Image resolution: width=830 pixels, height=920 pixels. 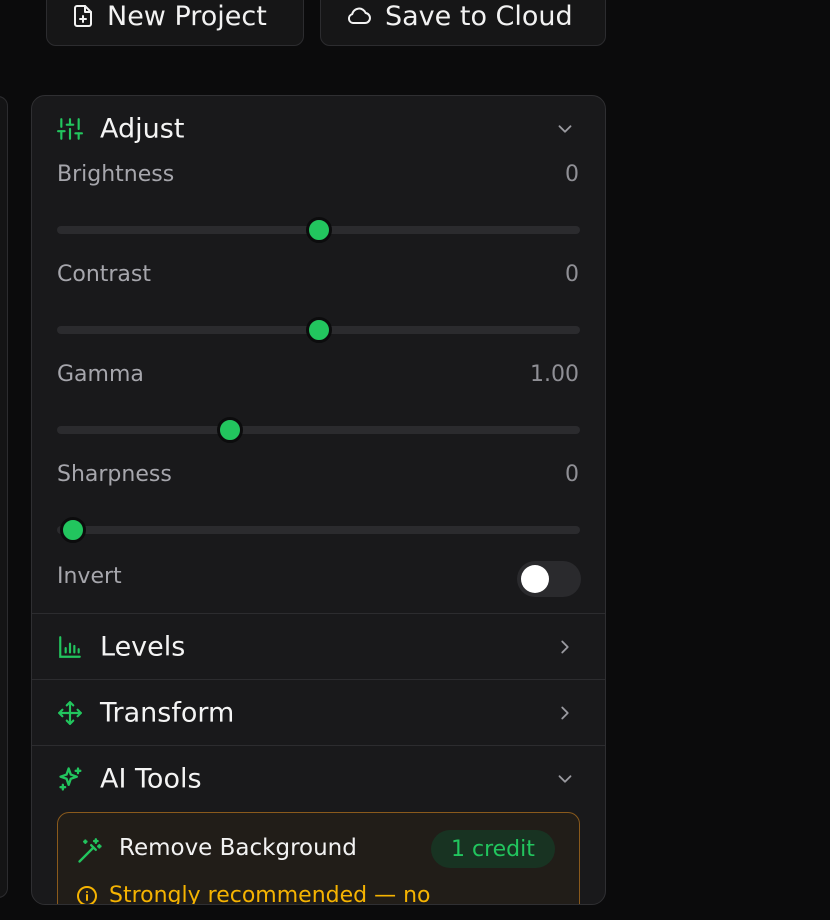 I want to click on contrast-value: 0, so click(x=572, y=274).